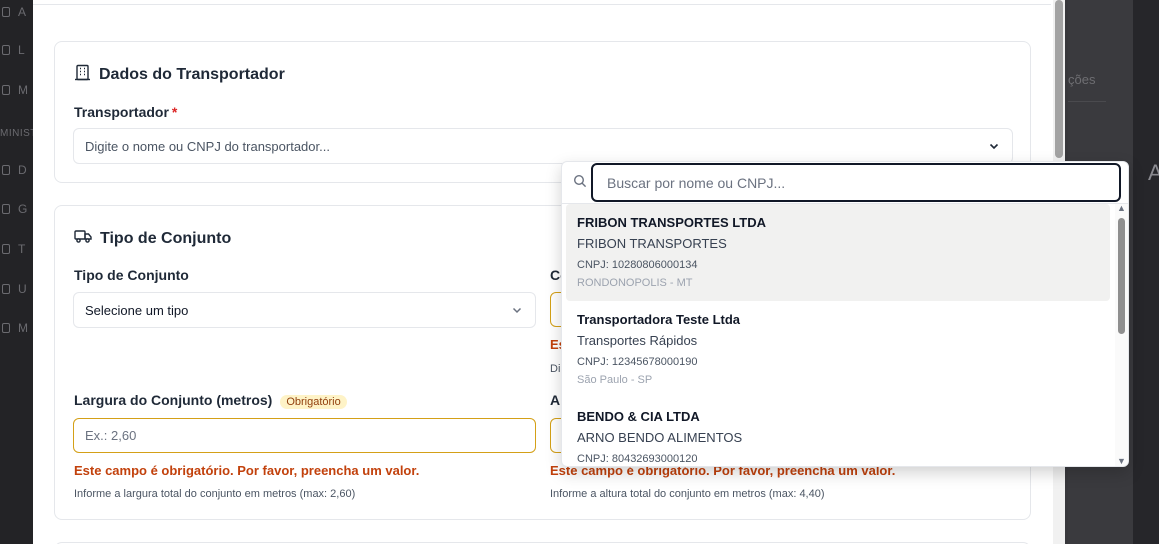 Image resolution: width=1159 pixels, height=544 pixels. What do you see at coordinates (671, 222) in the screenshot?
I see `option-name: FRIBON TRANSPORTES LTDA` at bounding box center [671, 222].